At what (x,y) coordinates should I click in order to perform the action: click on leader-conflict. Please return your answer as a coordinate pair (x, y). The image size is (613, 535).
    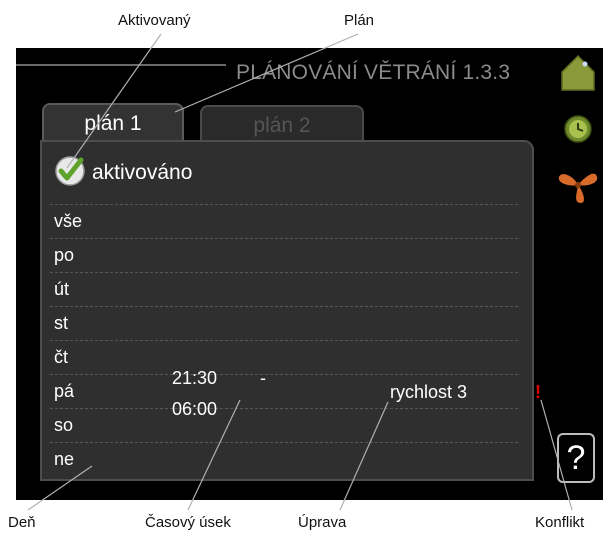
    Looking at the image, I should click on (556, 455).